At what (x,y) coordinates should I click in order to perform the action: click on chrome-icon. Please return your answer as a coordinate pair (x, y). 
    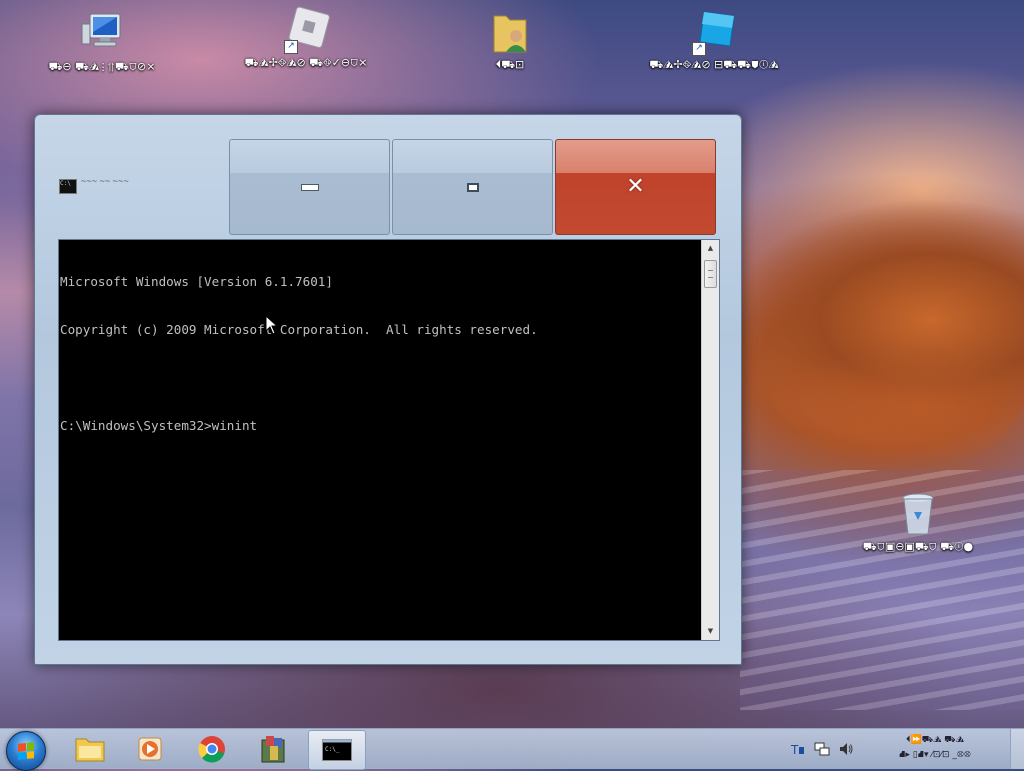
    Looking at the image, I should click on (211, 749).